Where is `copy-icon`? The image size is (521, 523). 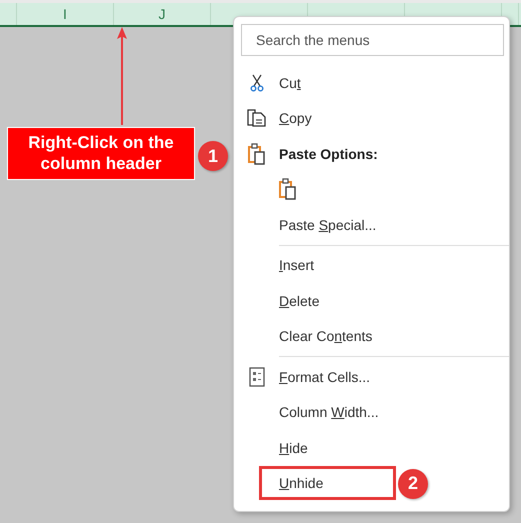 copy-icon is located at coordinates (256, 118).